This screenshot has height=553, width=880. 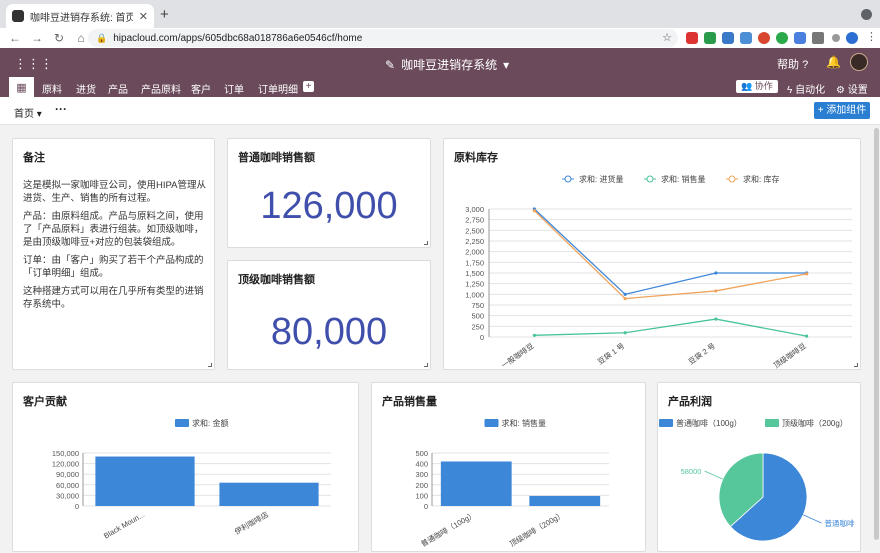 What do you see at coordinates (28, 112) in the screenshot?
I see `page-selector: 首页 ▾` at bounding box center [28, 112].